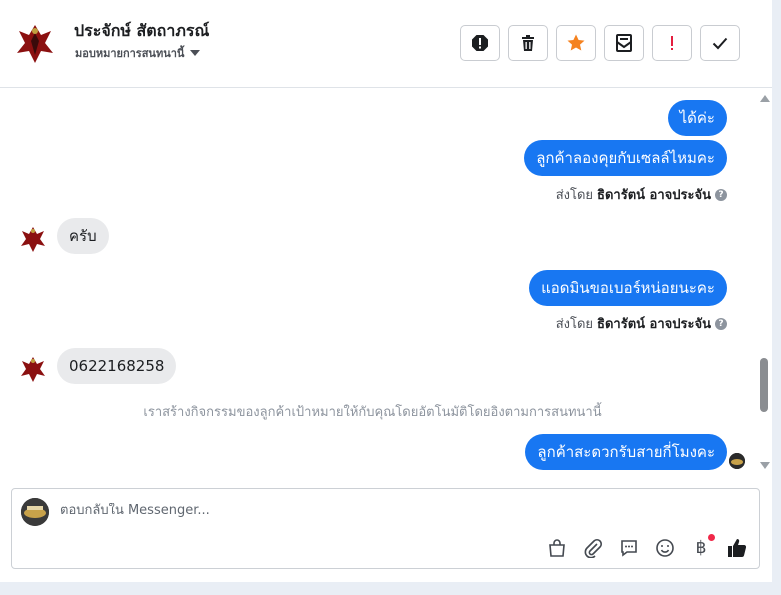 The height and width of the screenshot is (595, 781). I want to click on message-outgoing: ลูกค้าลองคุยกับเซลล์ไหมคะ, so click(625, 158).